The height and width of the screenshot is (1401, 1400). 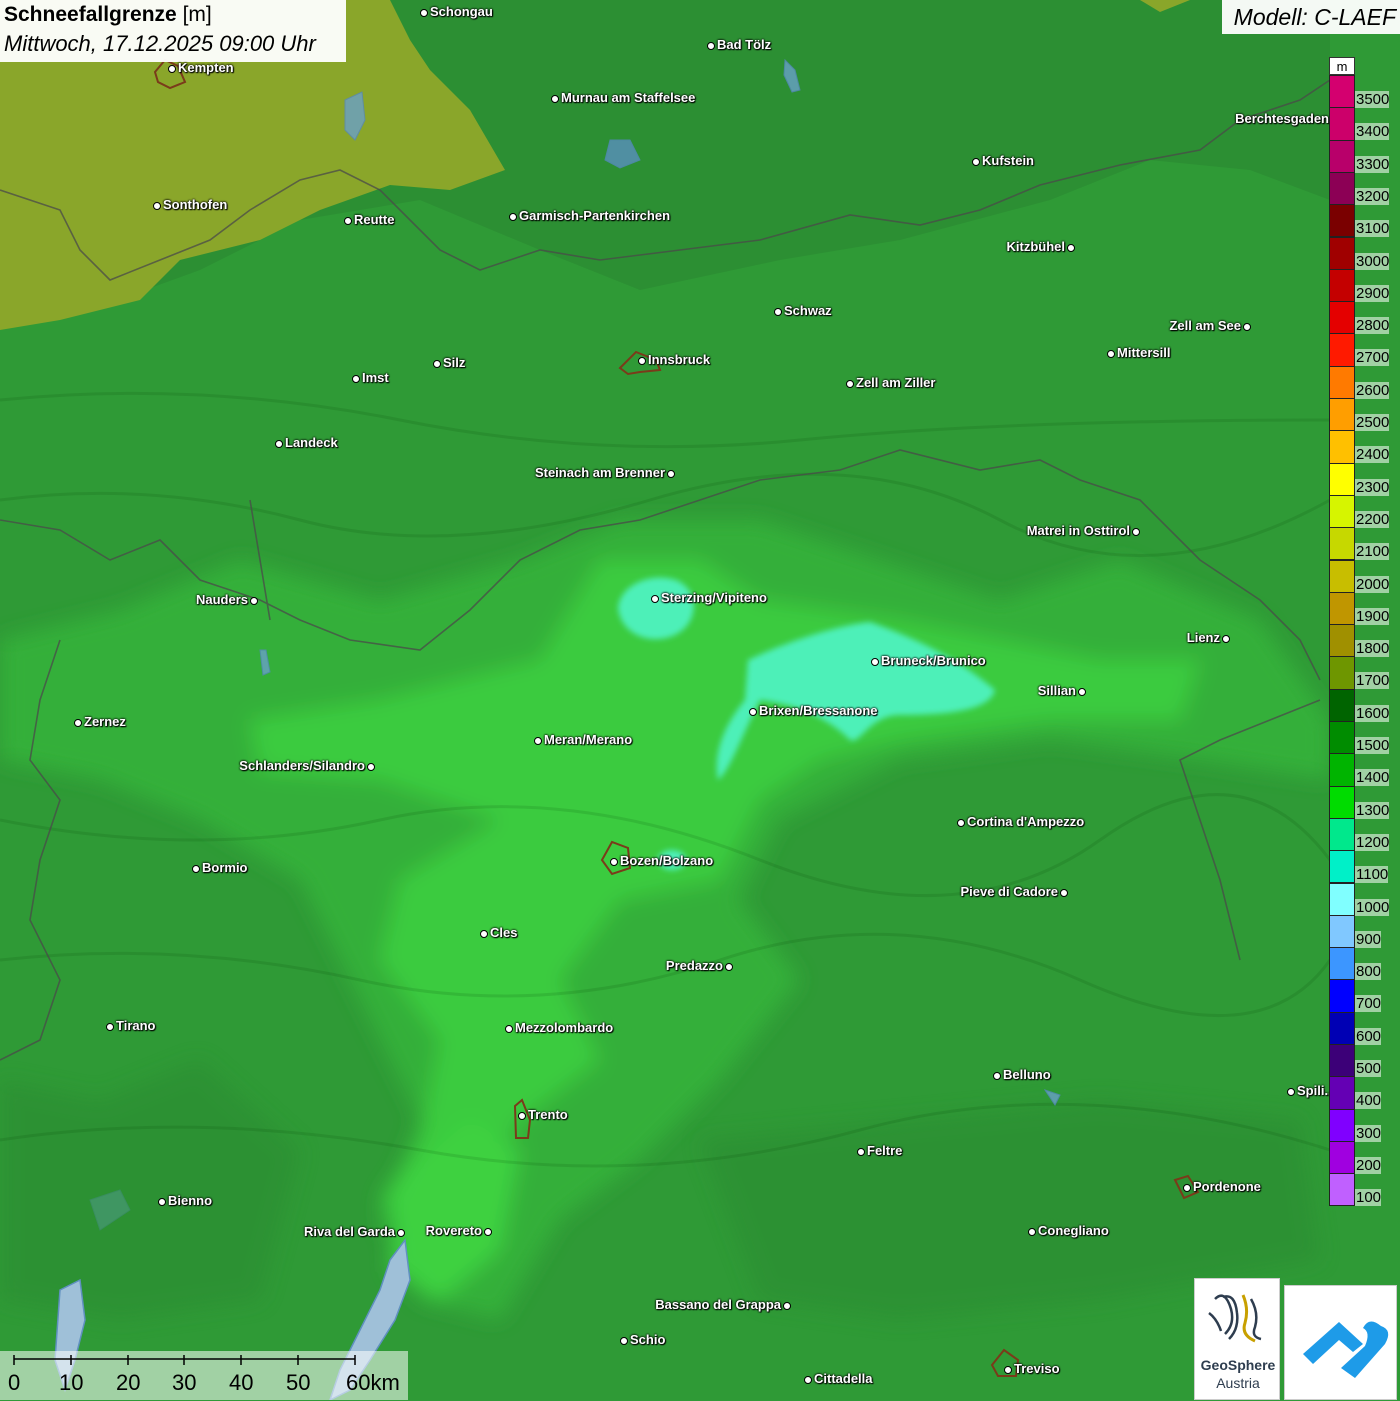 What do you see at coordinates (679, 359) in the screenshot?
I see `city-label: Innsbruck` at bounding box center [679, 359].